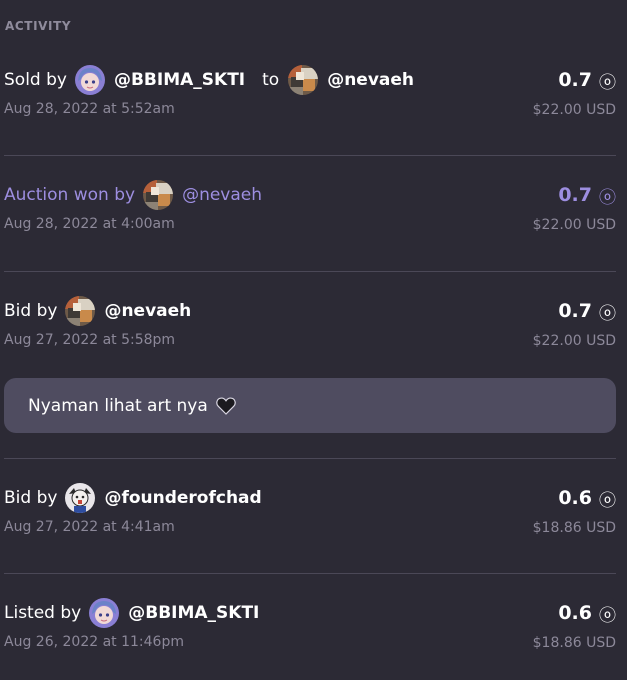 Image resolution: width=627 pixels, height=680 pixels. I want to click on bid-comment: Nyaman lihat art nya, so click(310, 405).